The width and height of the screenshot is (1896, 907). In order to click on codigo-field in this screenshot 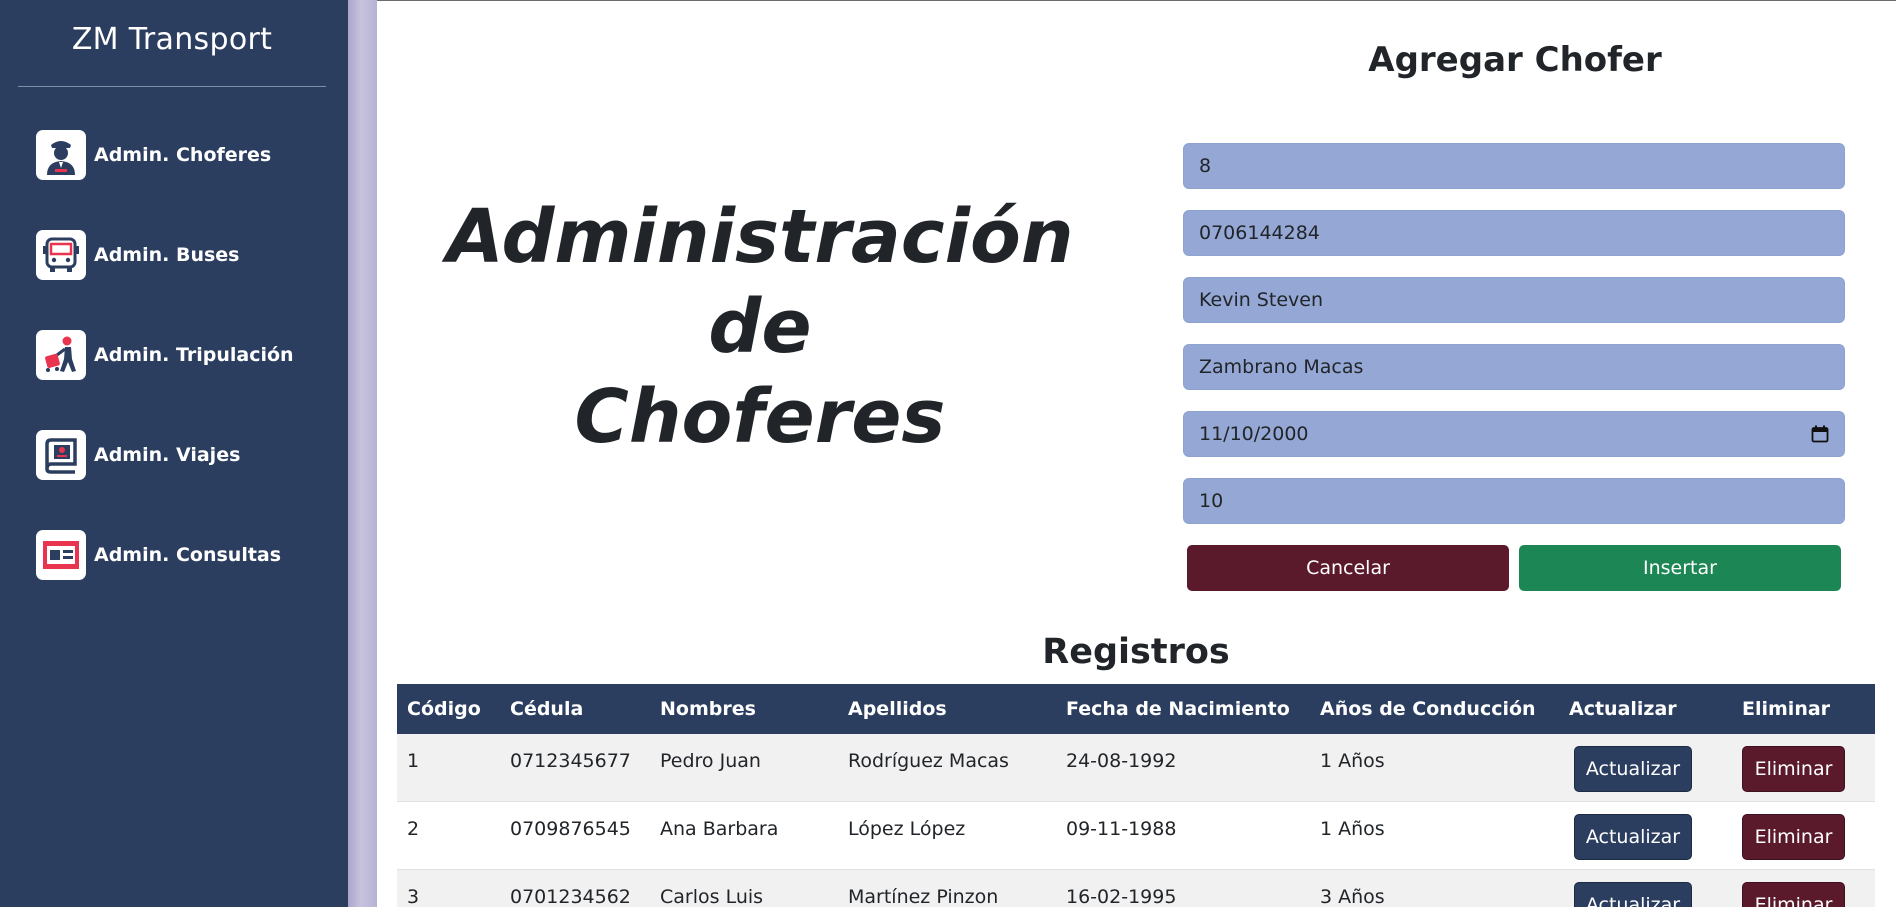, I will do `click(1514, 166)`.